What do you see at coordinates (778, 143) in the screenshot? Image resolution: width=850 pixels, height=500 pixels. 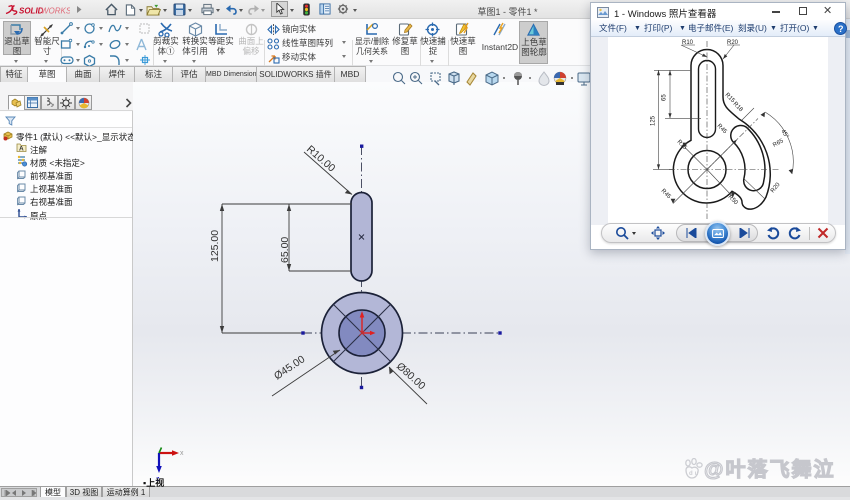 I see `svg-text: R65` at bounding box center [778, 143].